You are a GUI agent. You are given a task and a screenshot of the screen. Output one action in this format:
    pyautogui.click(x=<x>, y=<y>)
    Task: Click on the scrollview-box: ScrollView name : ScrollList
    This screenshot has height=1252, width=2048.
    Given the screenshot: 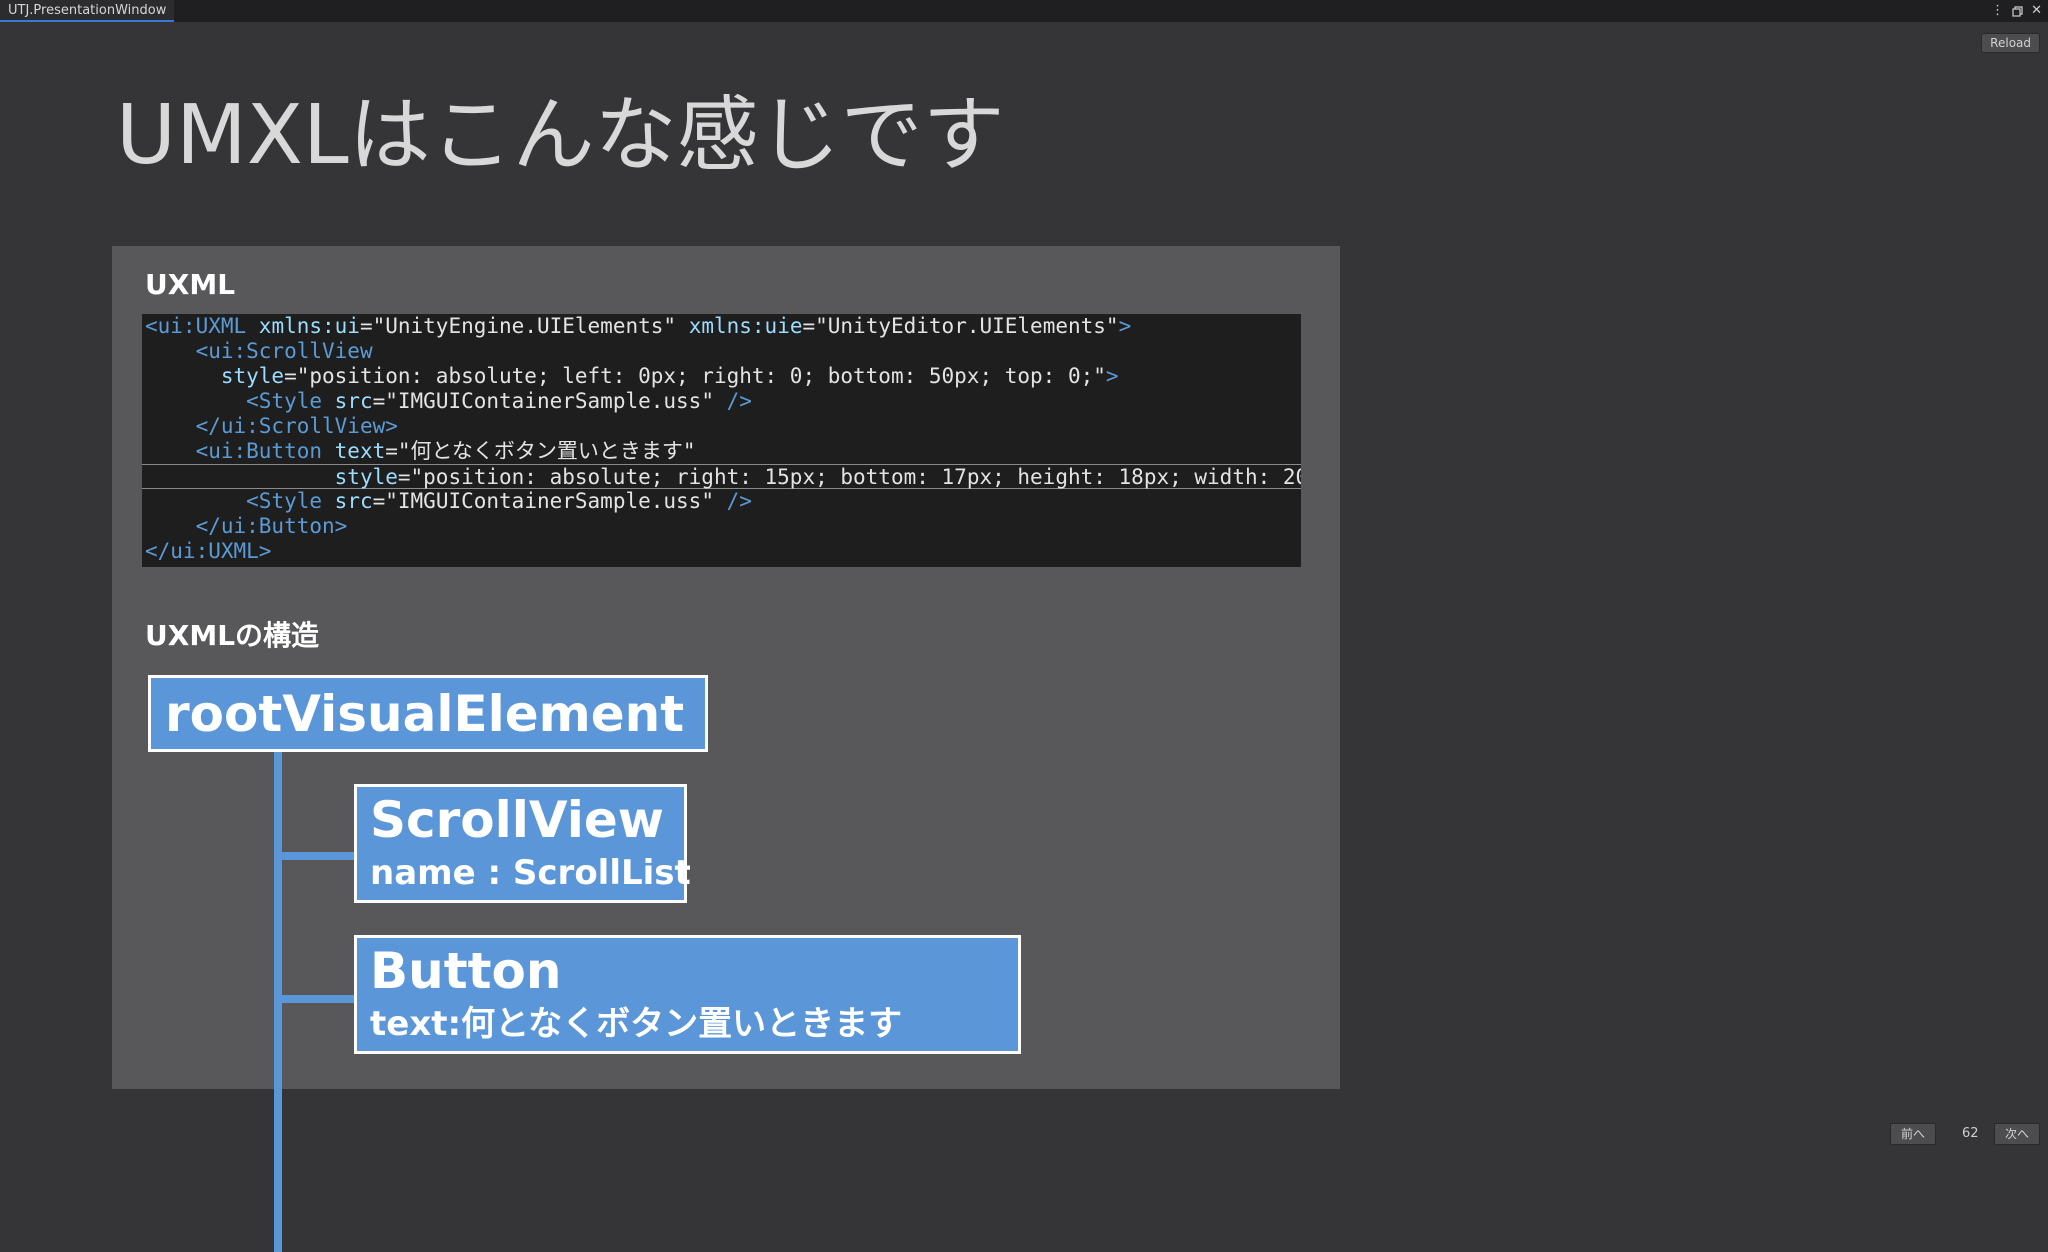 What is the action you would take?
    pyautogui.click(x=522, y=843)
    